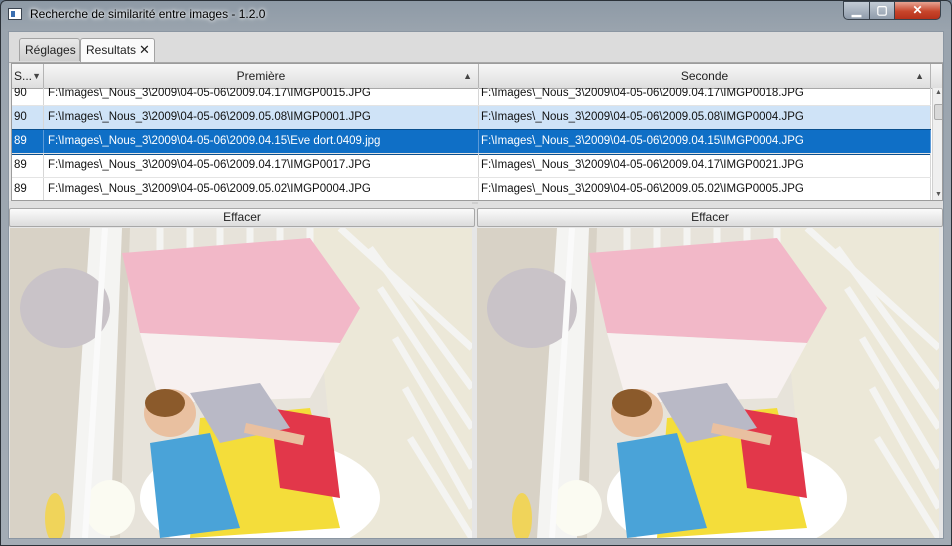  Describe the element at coordinates (882, 10) in the screenshot. I see `maximize-button: ▢` at that location.